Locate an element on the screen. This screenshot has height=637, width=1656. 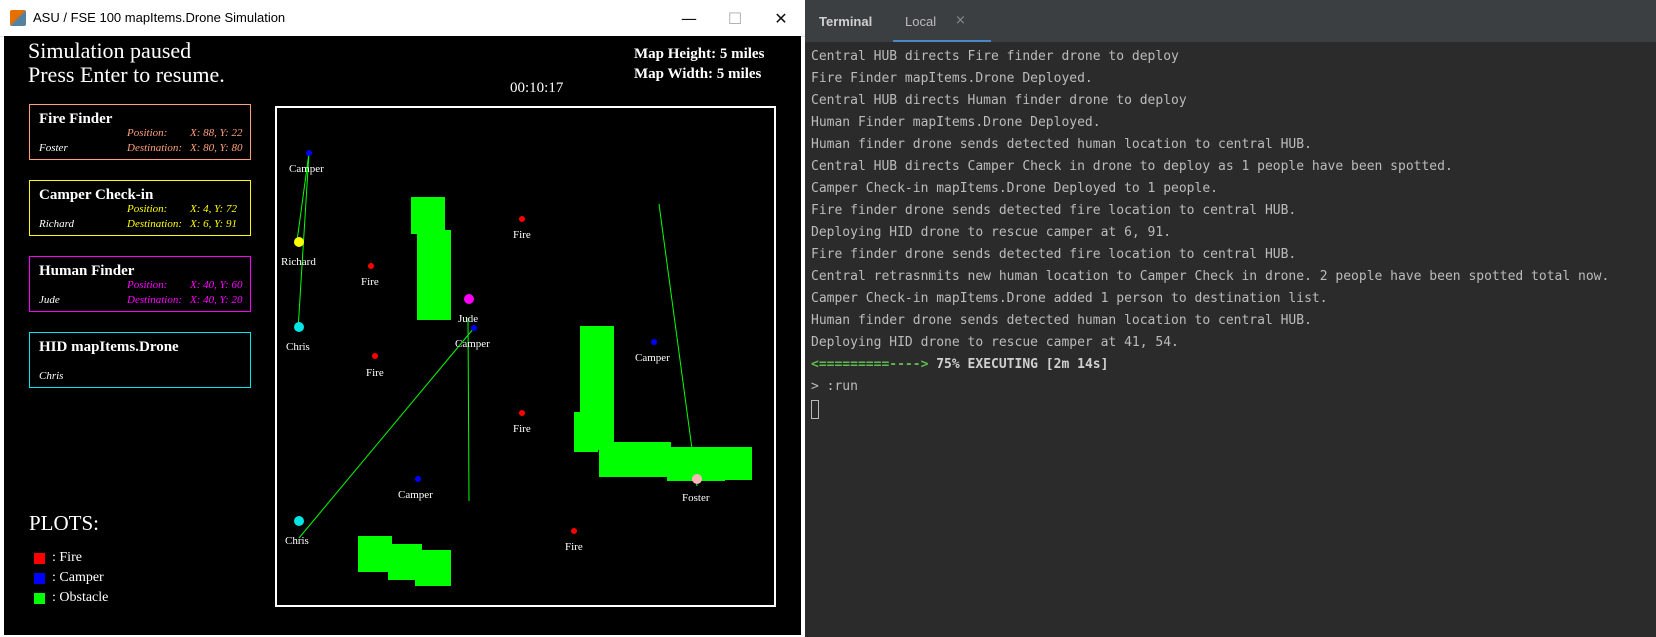
obstacle-swatch is located at coordinates (39, 598).